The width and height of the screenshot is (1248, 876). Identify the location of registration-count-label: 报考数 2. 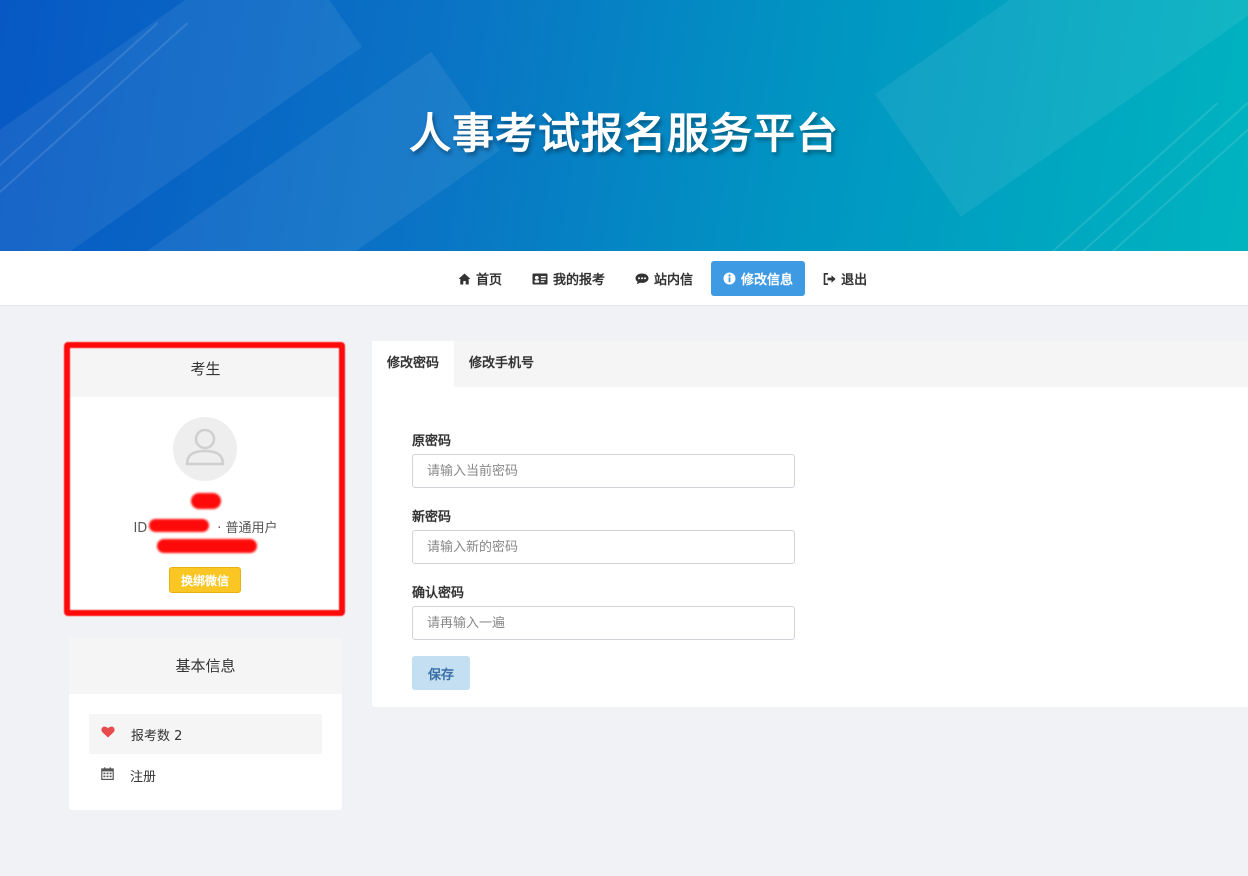
(157, 736).